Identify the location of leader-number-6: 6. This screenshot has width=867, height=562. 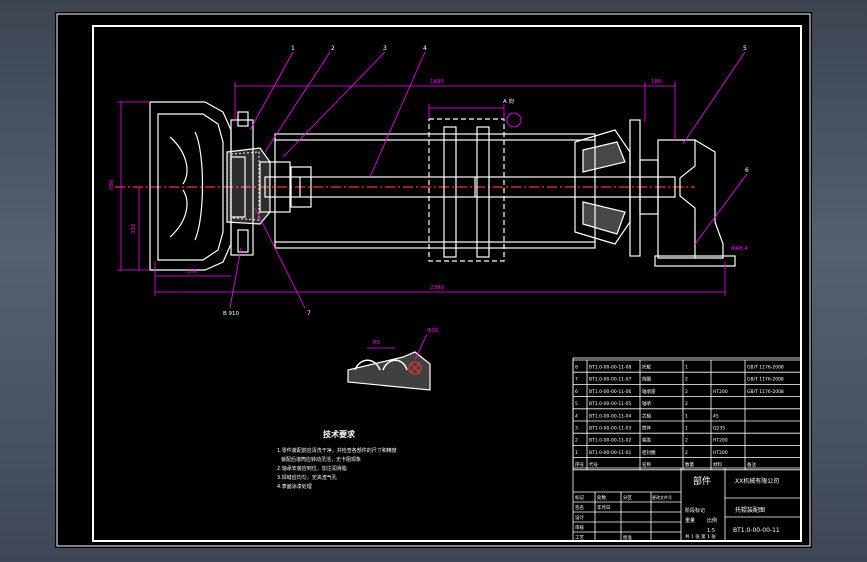
(747, 170).